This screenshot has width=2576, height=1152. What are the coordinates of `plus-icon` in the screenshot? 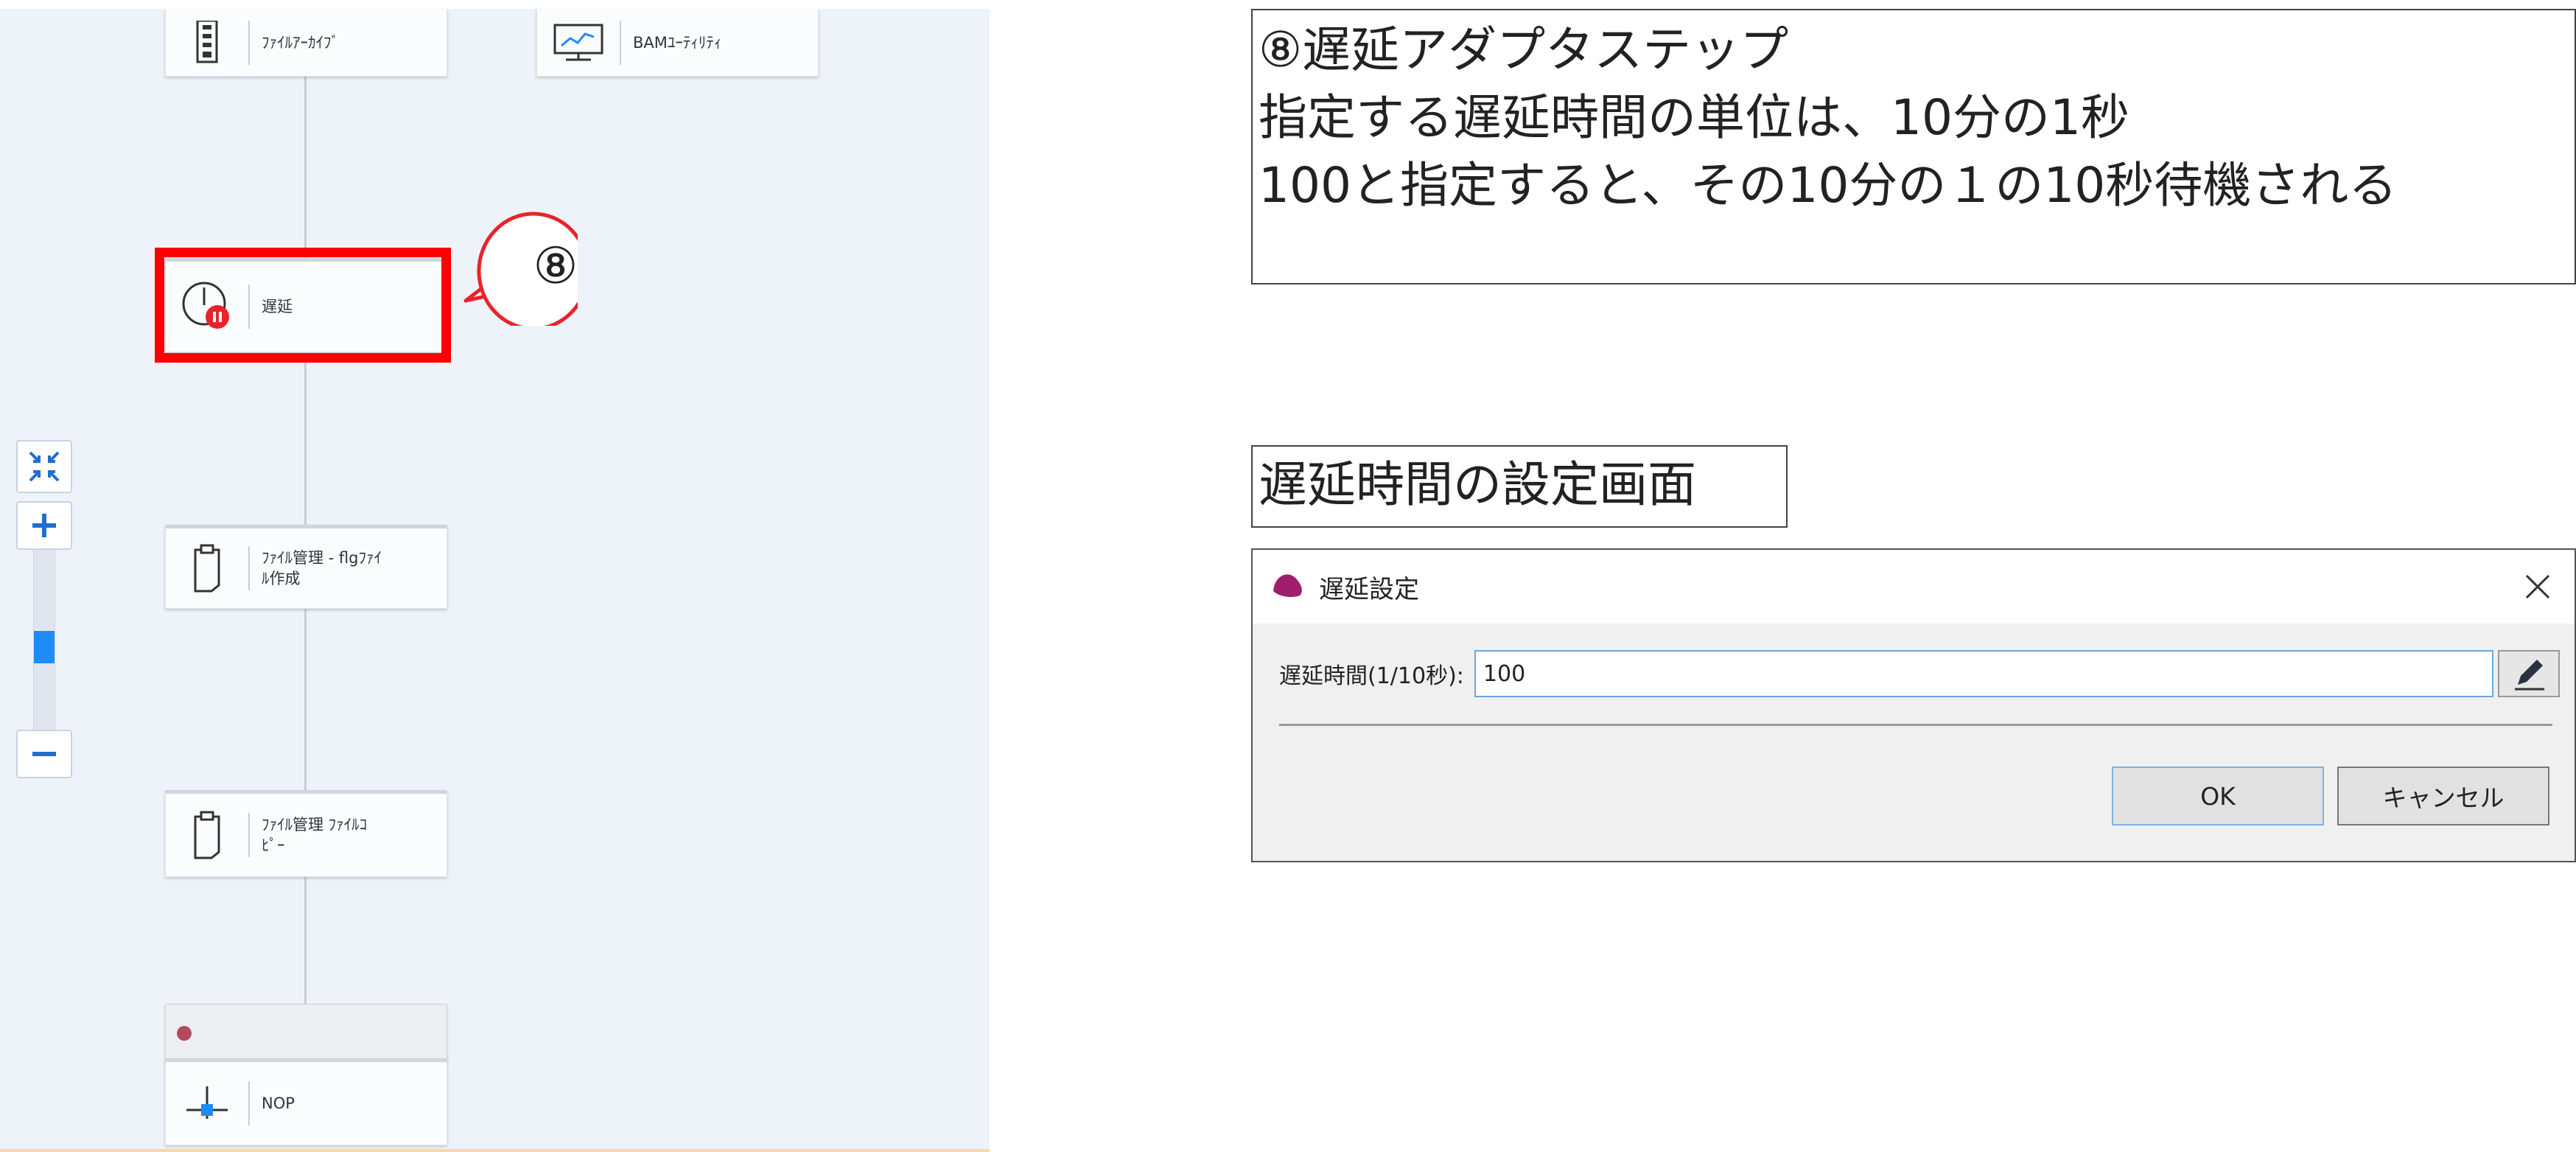 It's located at (44, 525).